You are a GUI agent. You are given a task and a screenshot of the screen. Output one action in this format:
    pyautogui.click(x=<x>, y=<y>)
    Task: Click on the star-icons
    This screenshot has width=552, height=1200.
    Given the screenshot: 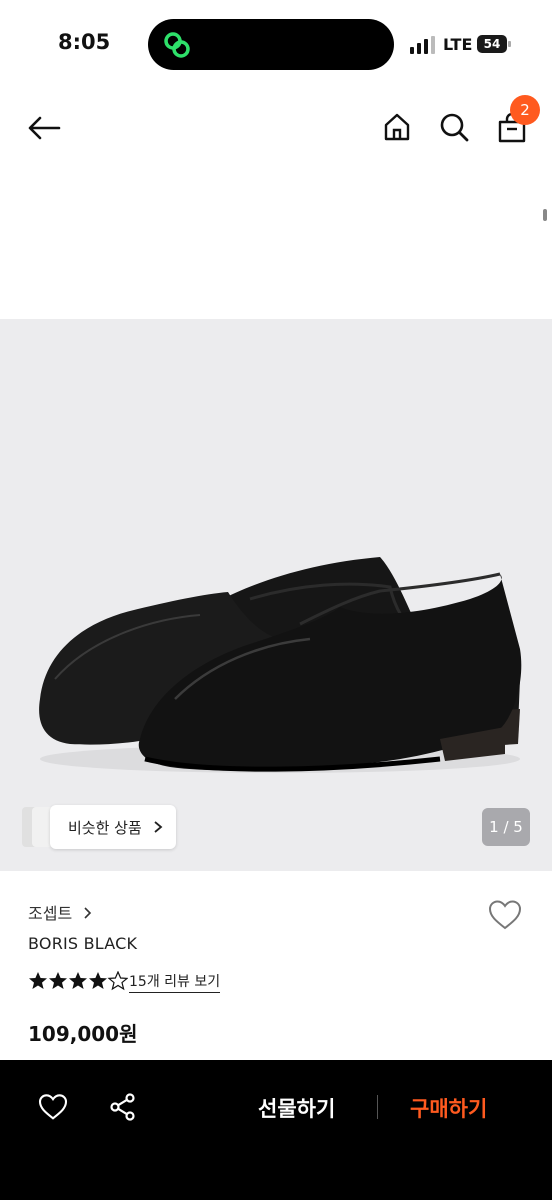 What is the action you would take?
    pyautogui.click(x=78, y=981)
    